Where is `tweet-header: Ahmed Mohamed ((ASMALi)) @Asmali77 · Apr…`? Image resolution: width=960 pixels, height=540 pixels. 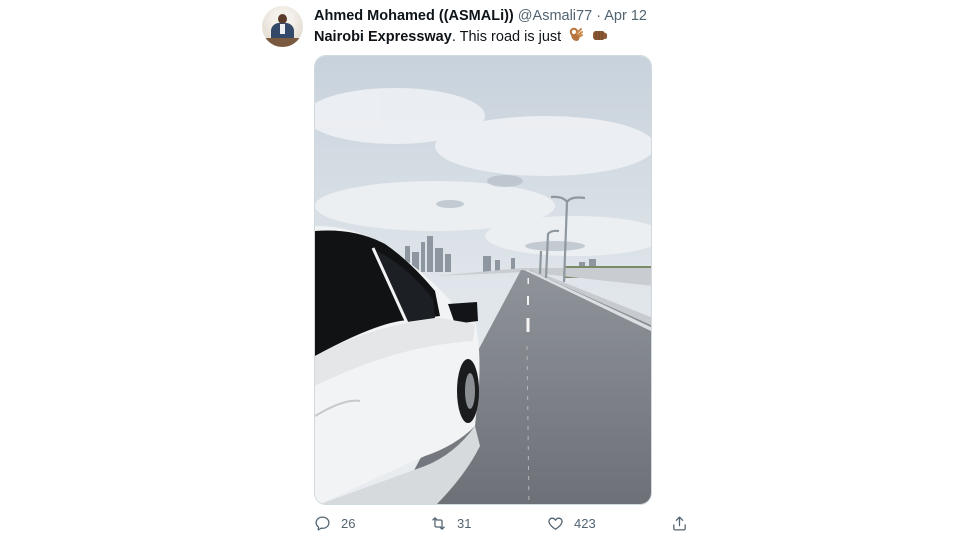 tweet-header: Ahmed Mohamed ((ASMALi)) @Asmali77 · Apr… is located at coordinates (480, 16).